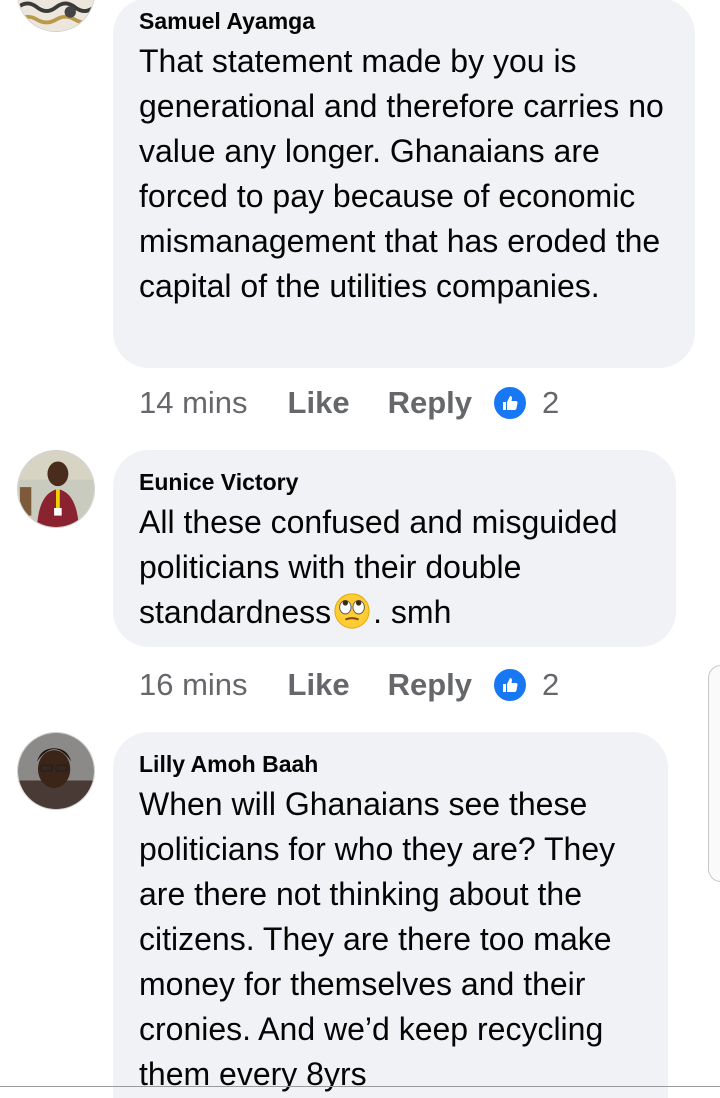 The width and height of the screenshot is (720, 1098). What do you see at coordinates (193, 403) in the screenshot?
I see `comment-timestamp: 14 mins` at bounding box center [193, 403].